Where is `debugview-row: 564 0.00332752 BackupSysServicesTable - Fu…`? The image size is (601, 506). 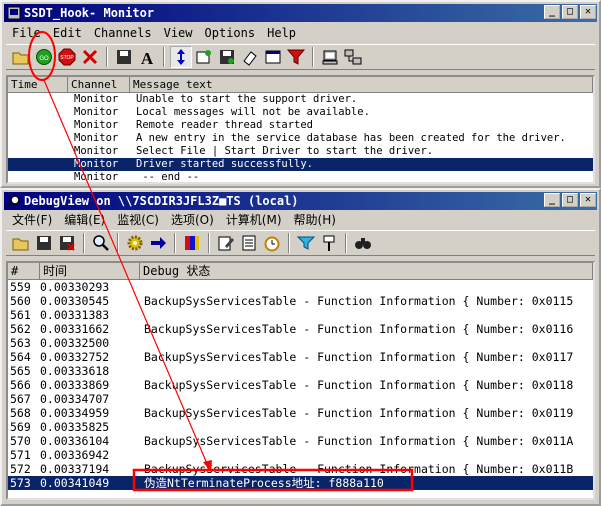
debugview-row: 564 0.00332752 BackupSysServicesTable - Fu… is located at coordinates (300, 357).